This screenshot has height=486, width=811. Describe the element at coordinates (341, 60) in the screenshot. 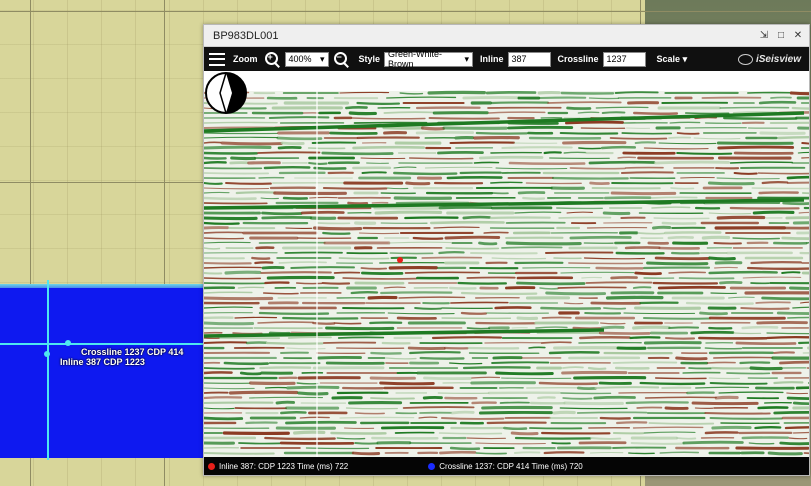

I see `zoom-out-icon: −` at that location.